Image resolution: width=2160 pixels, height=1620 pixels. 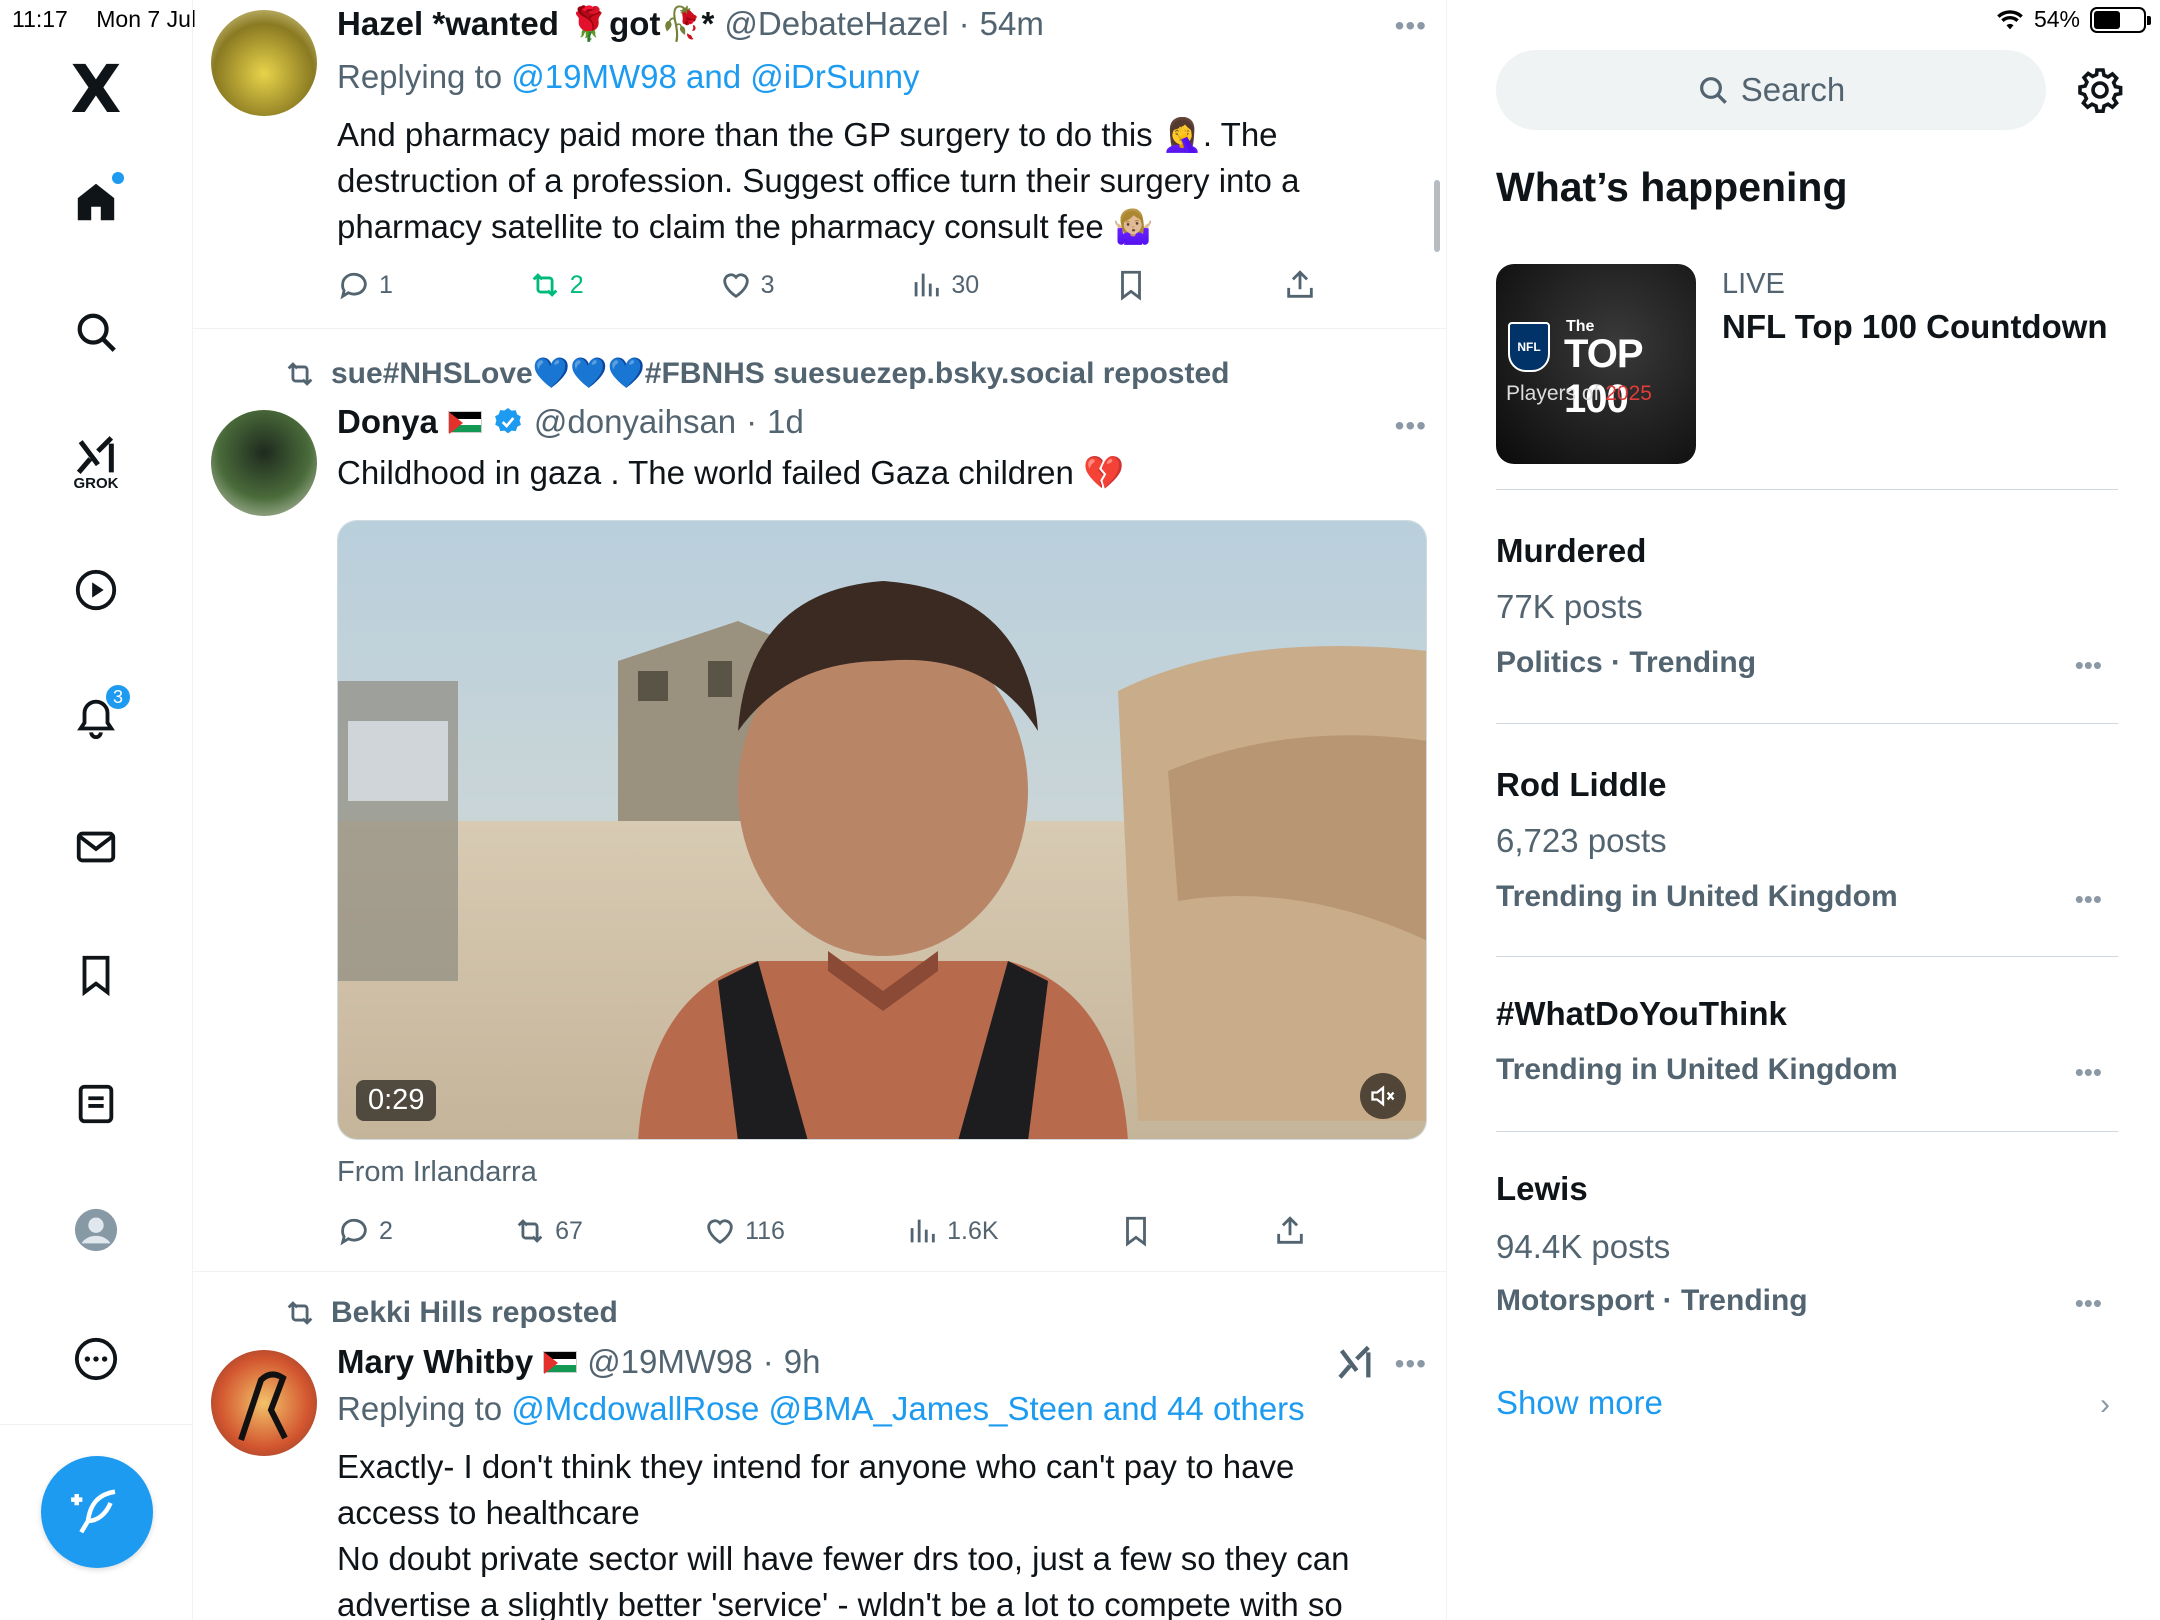 What do you see at coordinates (785, 422) in the screenshot?
I see `tweet-time: 1d` at bounding box center [785, 422].